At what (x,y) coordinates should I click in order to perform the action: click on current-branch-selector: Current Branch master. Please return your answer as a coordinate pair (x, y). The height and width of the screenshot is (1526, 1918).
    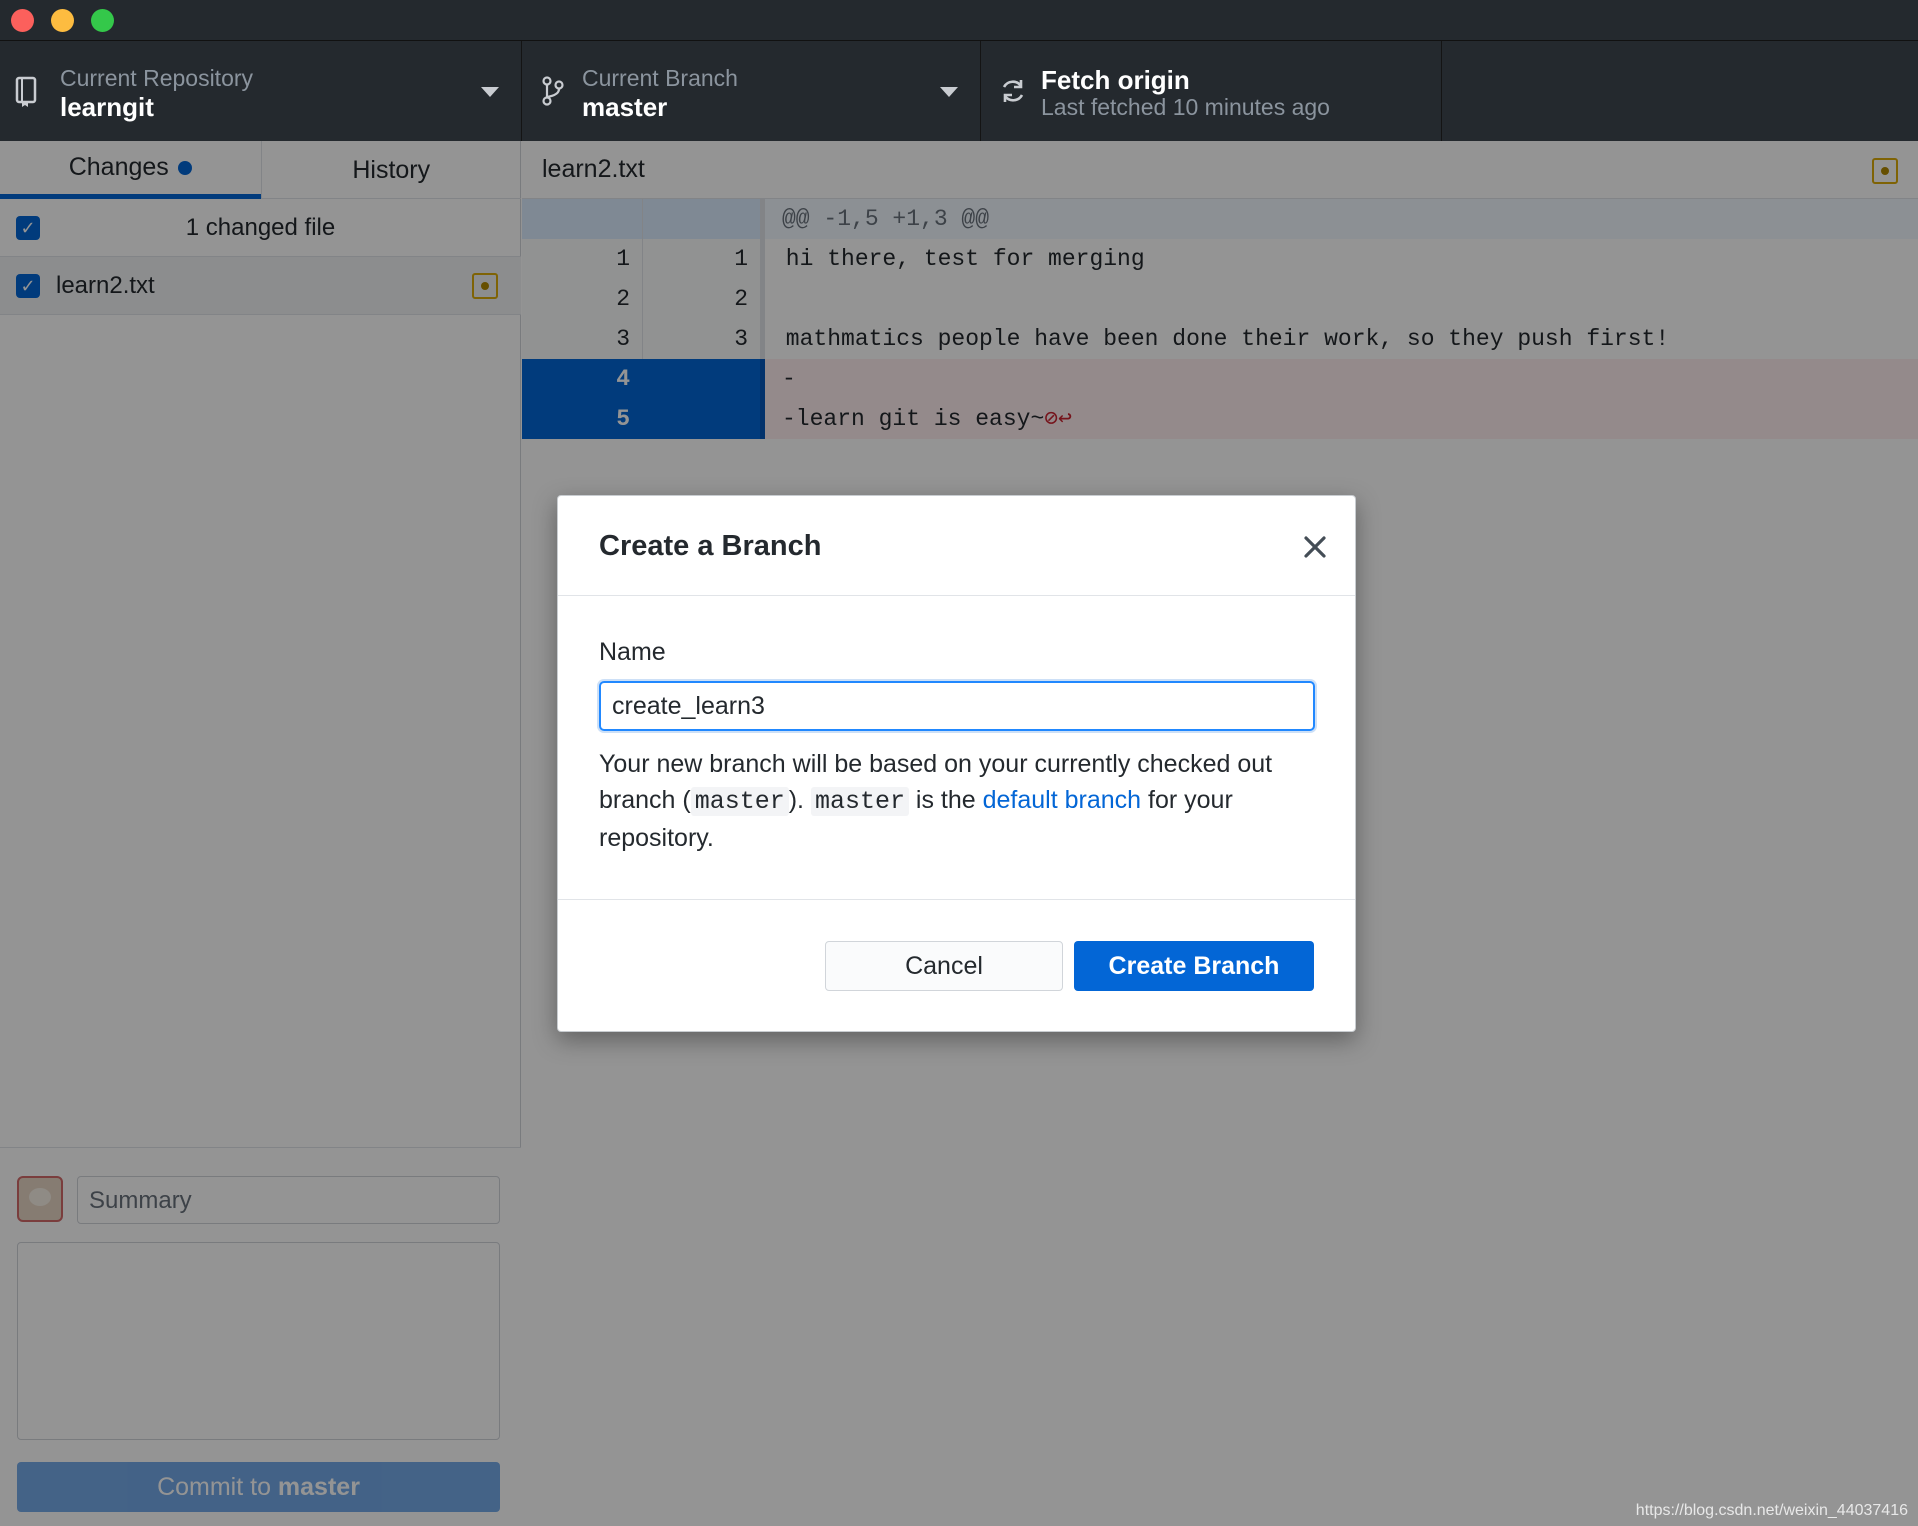
    Looking at the image, I should click on (751, 91).